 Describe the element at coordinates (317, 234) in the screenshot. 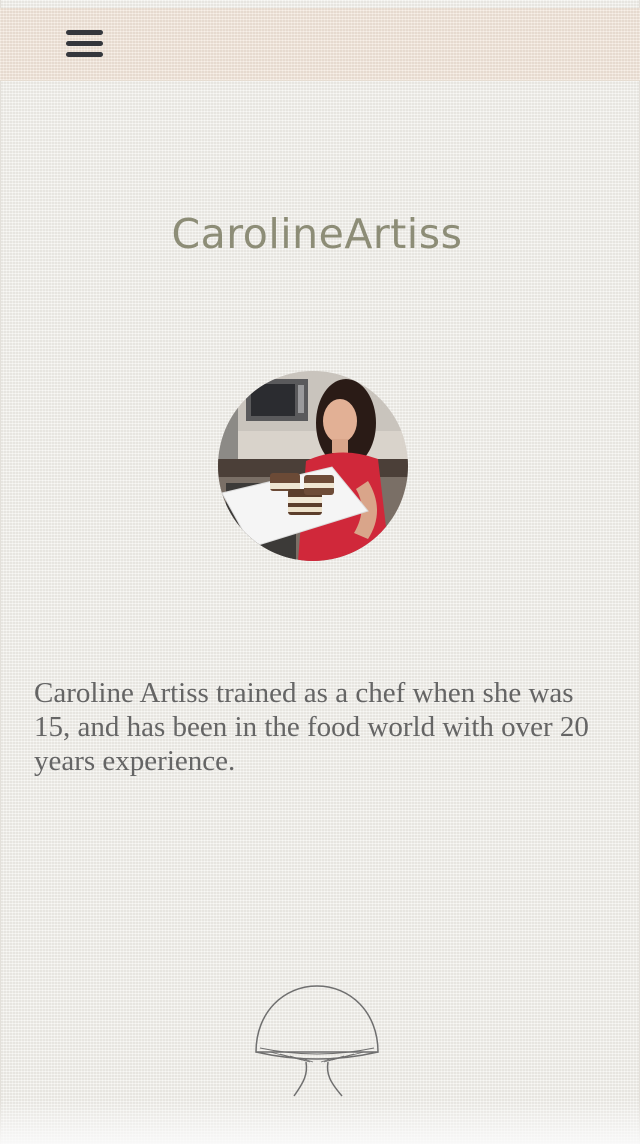

I see `site-title: CarolineArtiss` at that location.